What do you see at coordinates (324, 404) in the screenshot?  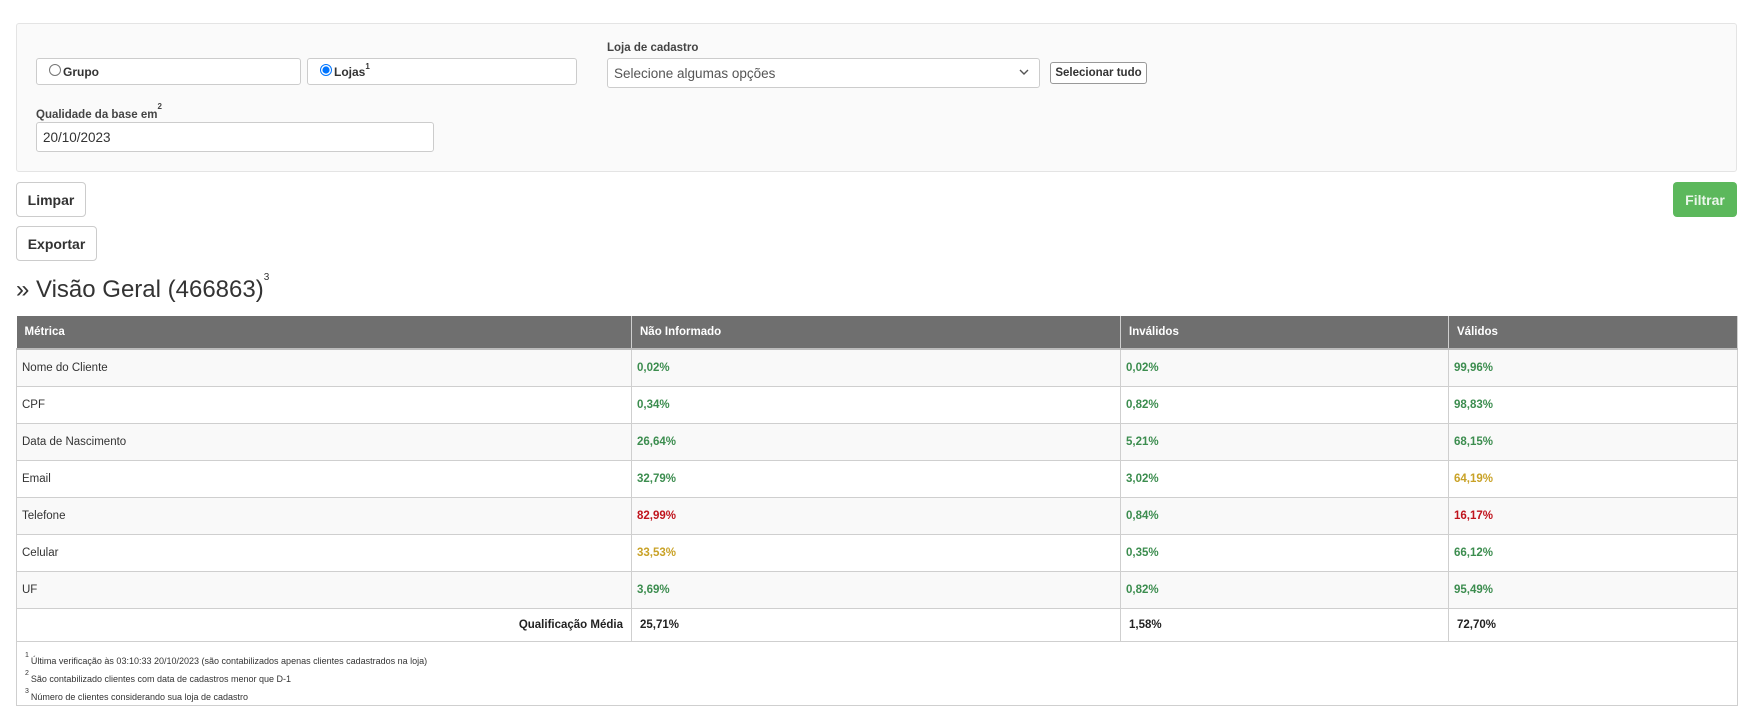 I see `metric-cell: CPF` at bounding box center [324, 404].